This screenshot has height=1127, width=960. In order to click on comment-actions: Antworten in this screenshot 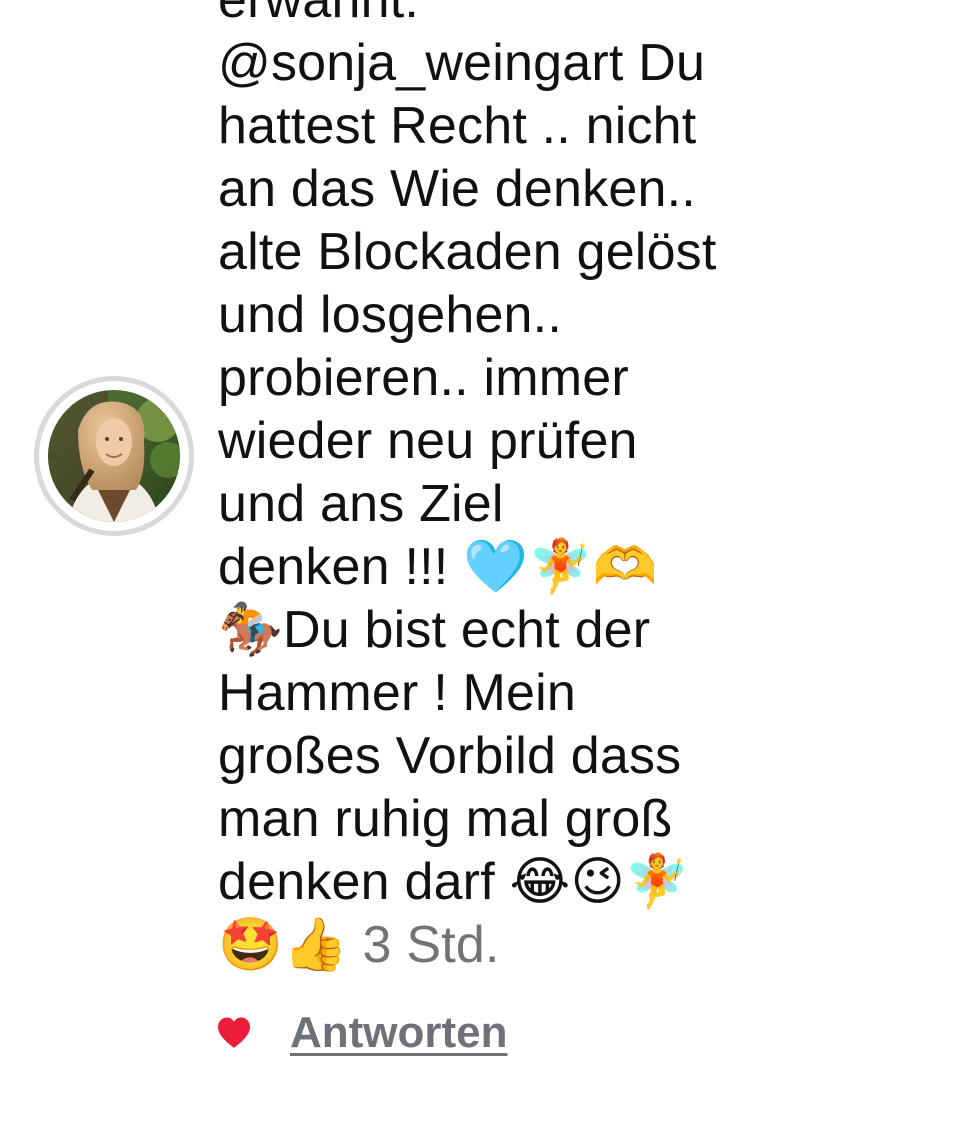, I will do `click(362, 1033)`.